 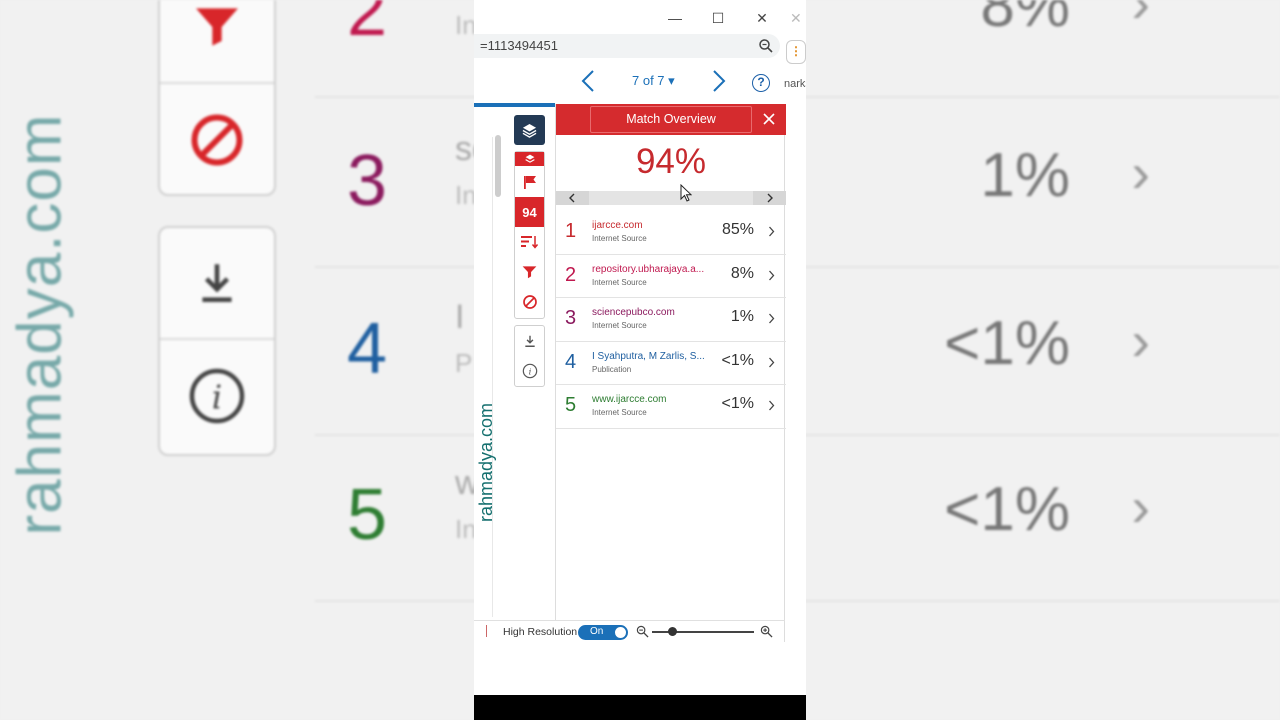 I want to click on exclude-button, so click(x=529, y=302).